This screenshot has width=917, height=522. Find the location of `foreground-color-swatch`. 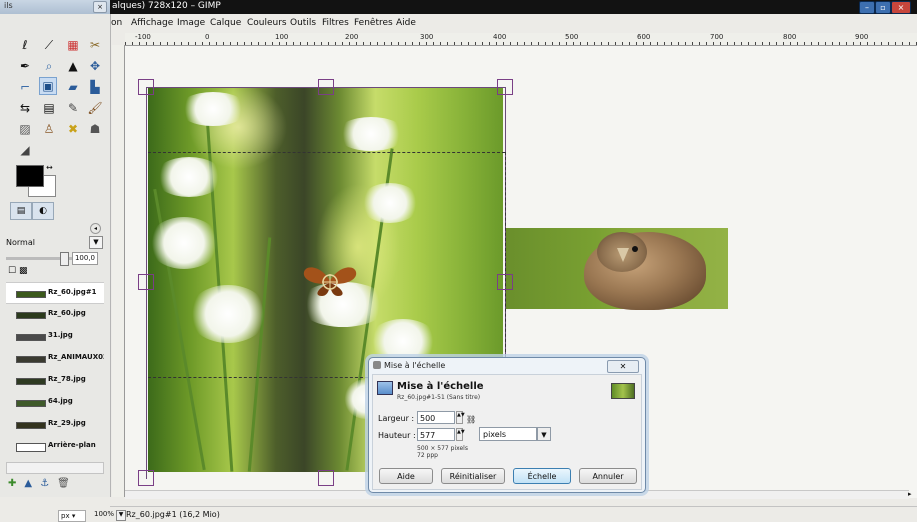

foreground-color-swatch is located at coordinates (30, 176).